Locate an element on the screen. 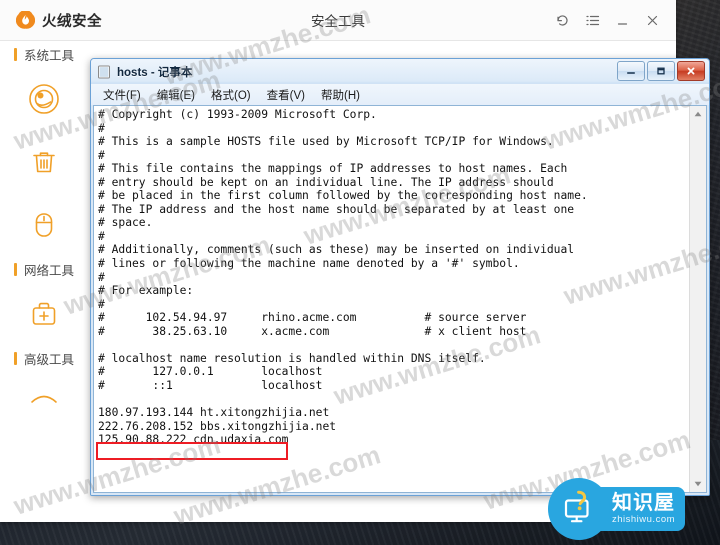 The image size is (720, 545). notepad-title-bar: hosts - 记事本 is located at coordinates (400, 71).